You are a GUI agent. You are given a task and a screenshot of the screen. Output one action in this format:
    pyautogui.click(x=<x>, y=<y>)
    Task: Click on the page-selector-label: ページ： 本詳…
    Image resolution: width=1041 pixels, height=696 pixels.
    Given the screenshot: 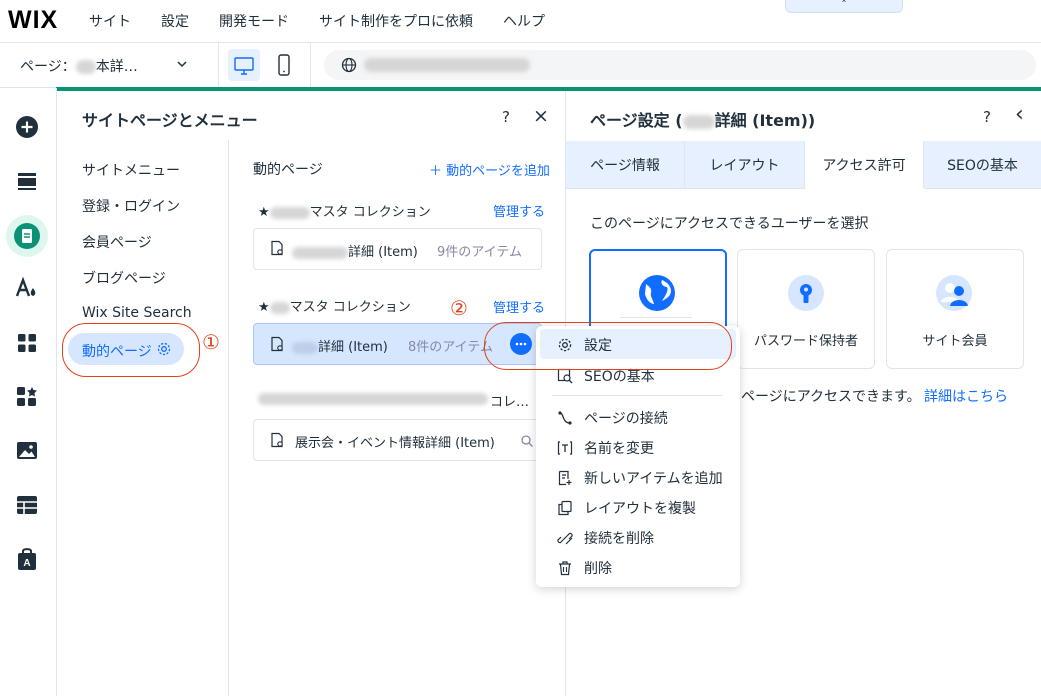 What is the action you would take?
    pyautogui.click(x=79, y=66)
    